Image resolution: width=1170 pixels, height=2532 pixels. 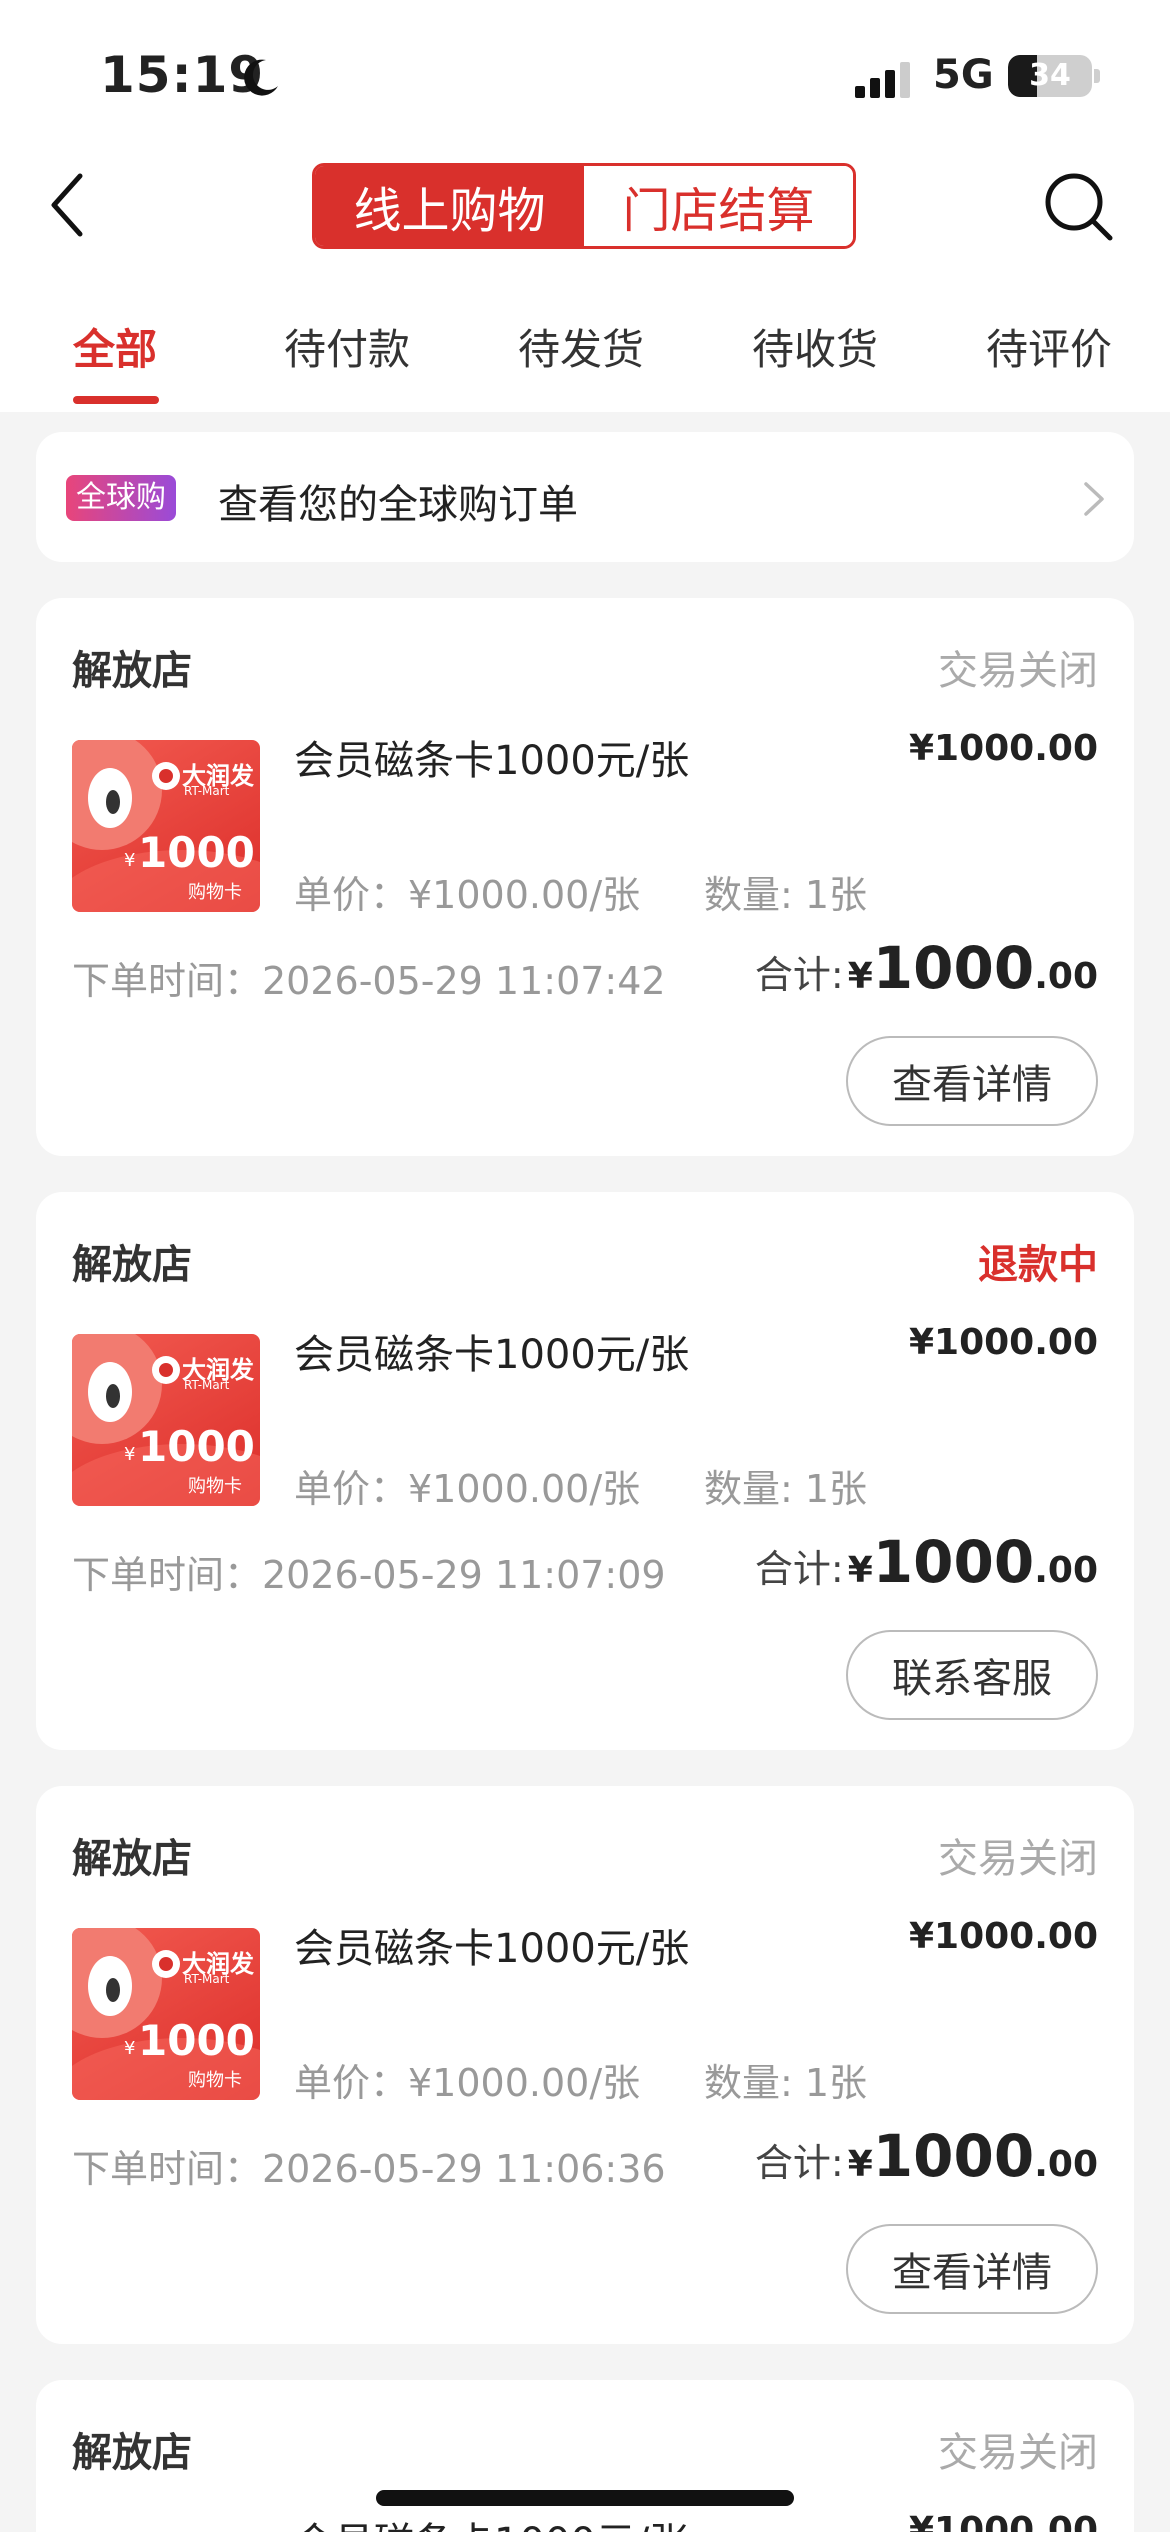 What do you see at coordinates (369, 981) in the screenshot?
I see `order-time: 下单时间：2026-05-29 11:07:42` at bounding box center [369, 981].